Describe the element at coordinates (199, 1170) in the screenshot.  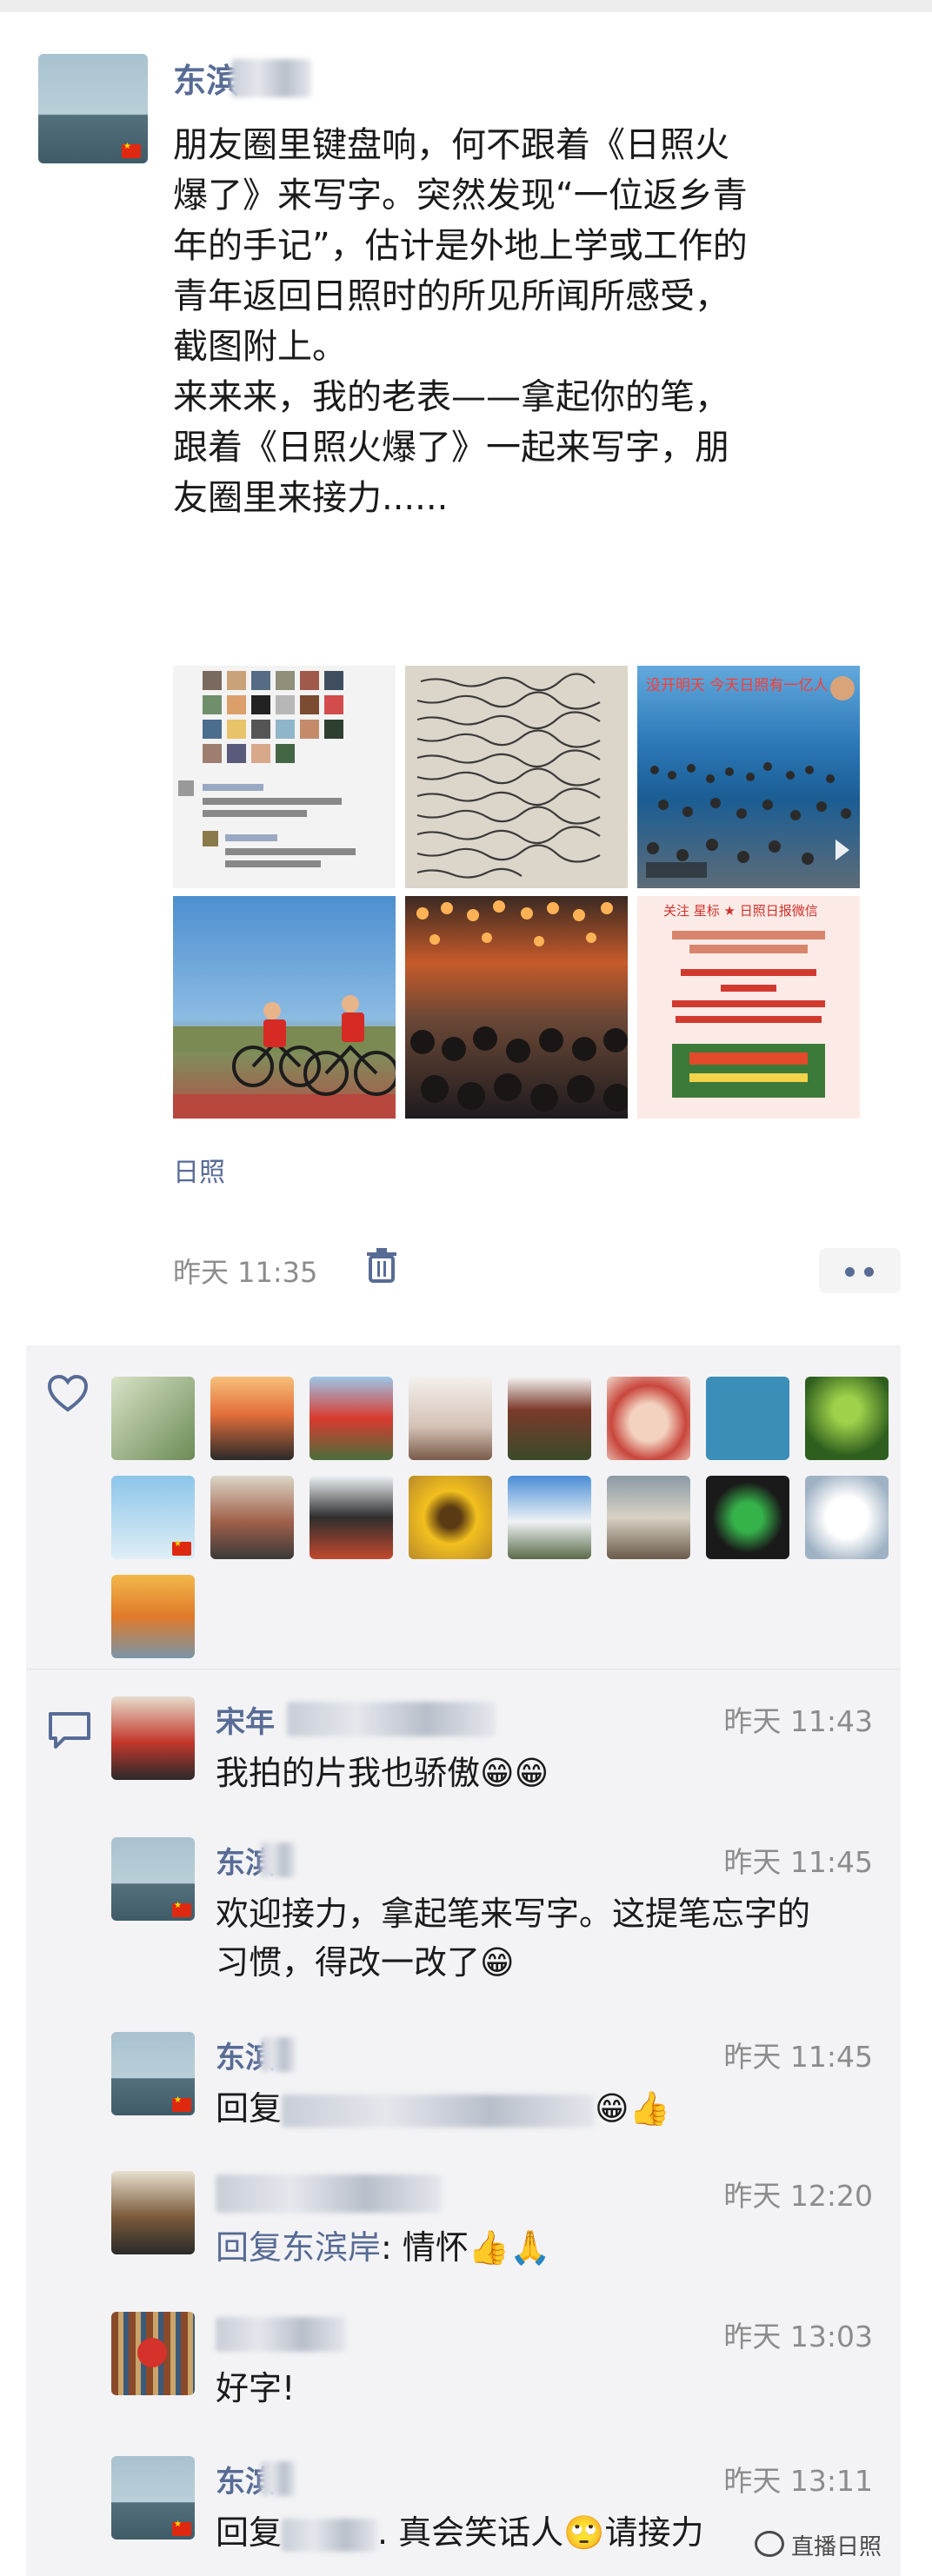
I see `location-link: 日照` at that location.